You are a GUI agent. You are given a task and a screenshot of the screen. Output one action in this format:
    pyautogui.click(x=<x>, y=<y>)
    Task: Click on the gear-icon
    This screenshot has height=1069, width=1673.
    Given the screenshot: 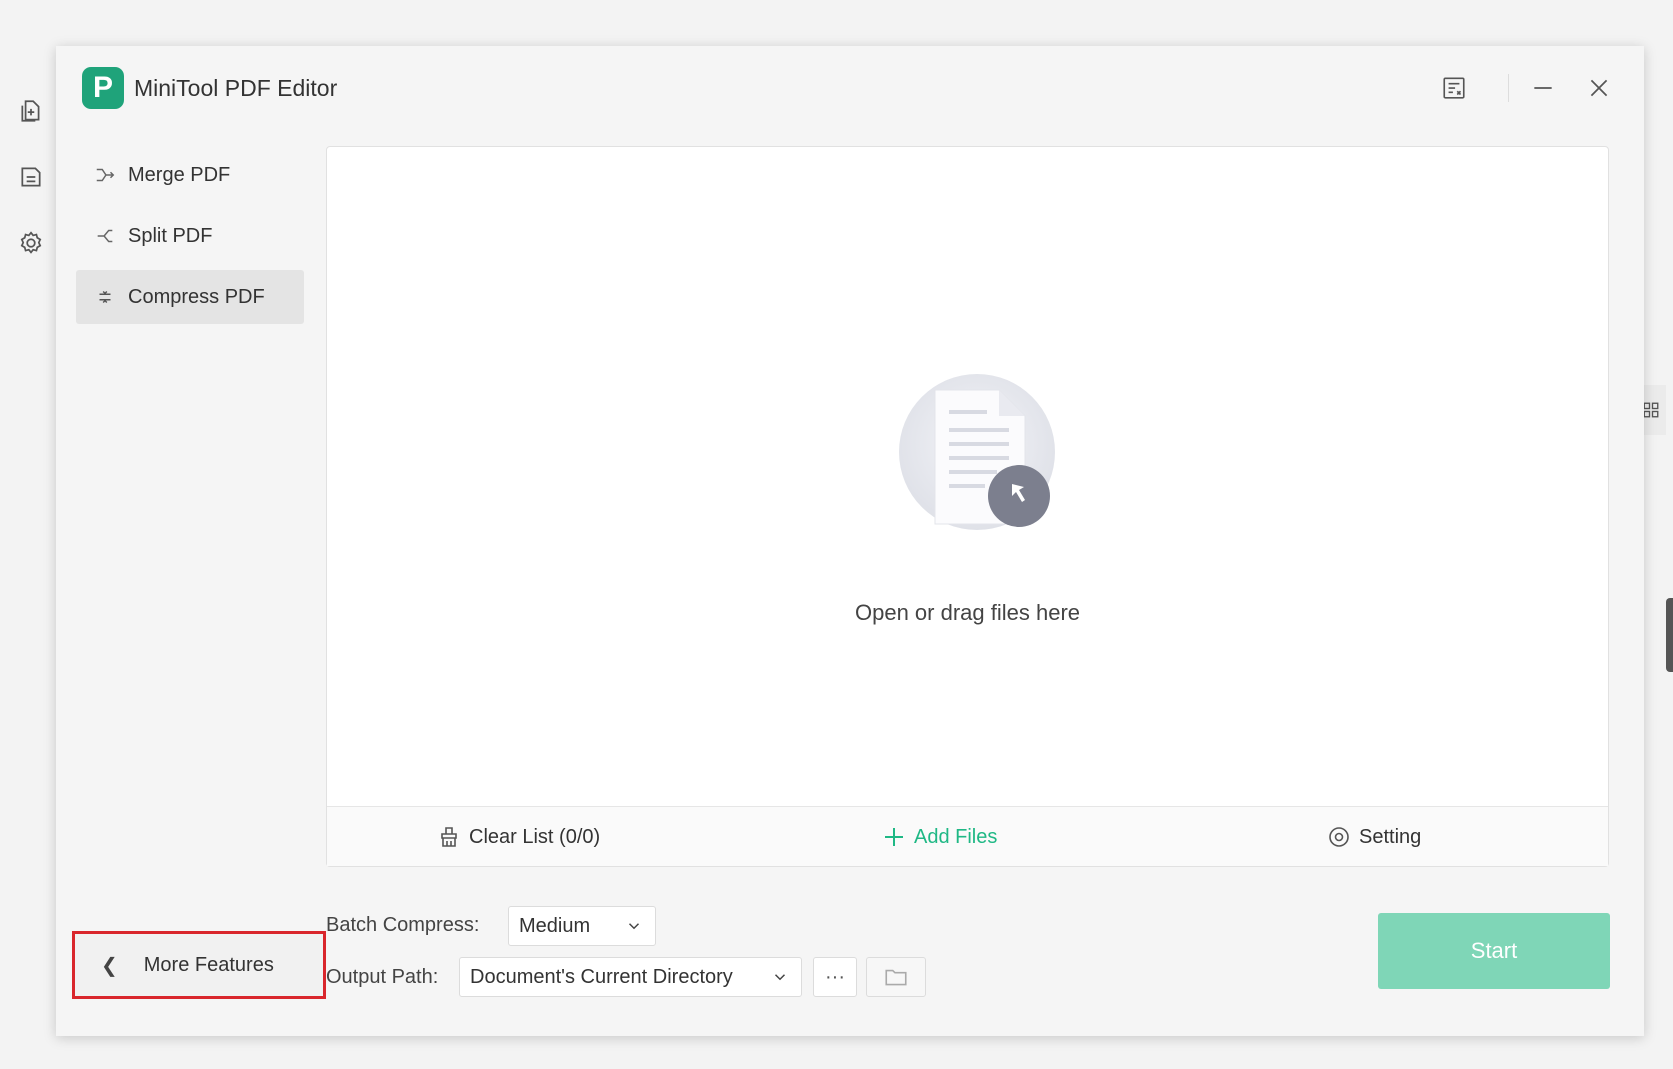 What is the action you would take?
    pyautogui.click(x=1339, y=837)
    